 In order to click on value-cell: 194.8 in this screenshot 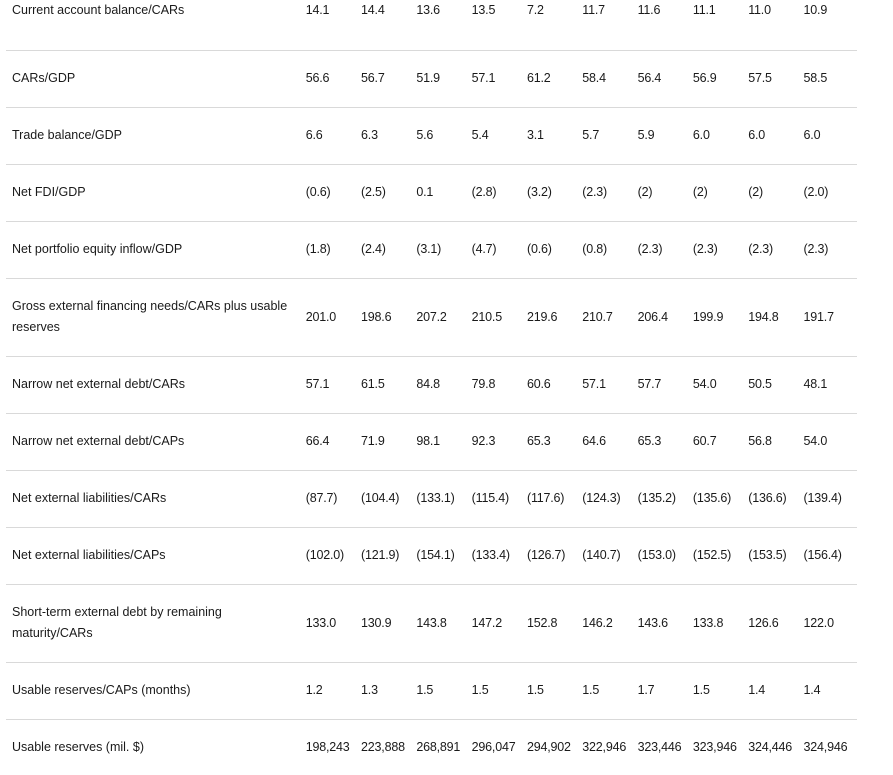, I will do `click(774, 317)`.